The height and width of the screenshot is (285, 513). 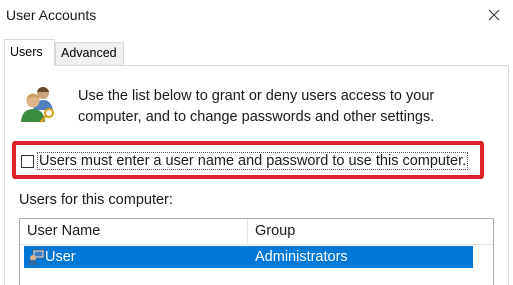 What do you see at coordinates (134, 231) in the screenshot?
I see `column-header-user-name: User Name` at bounding box center [134, 231].